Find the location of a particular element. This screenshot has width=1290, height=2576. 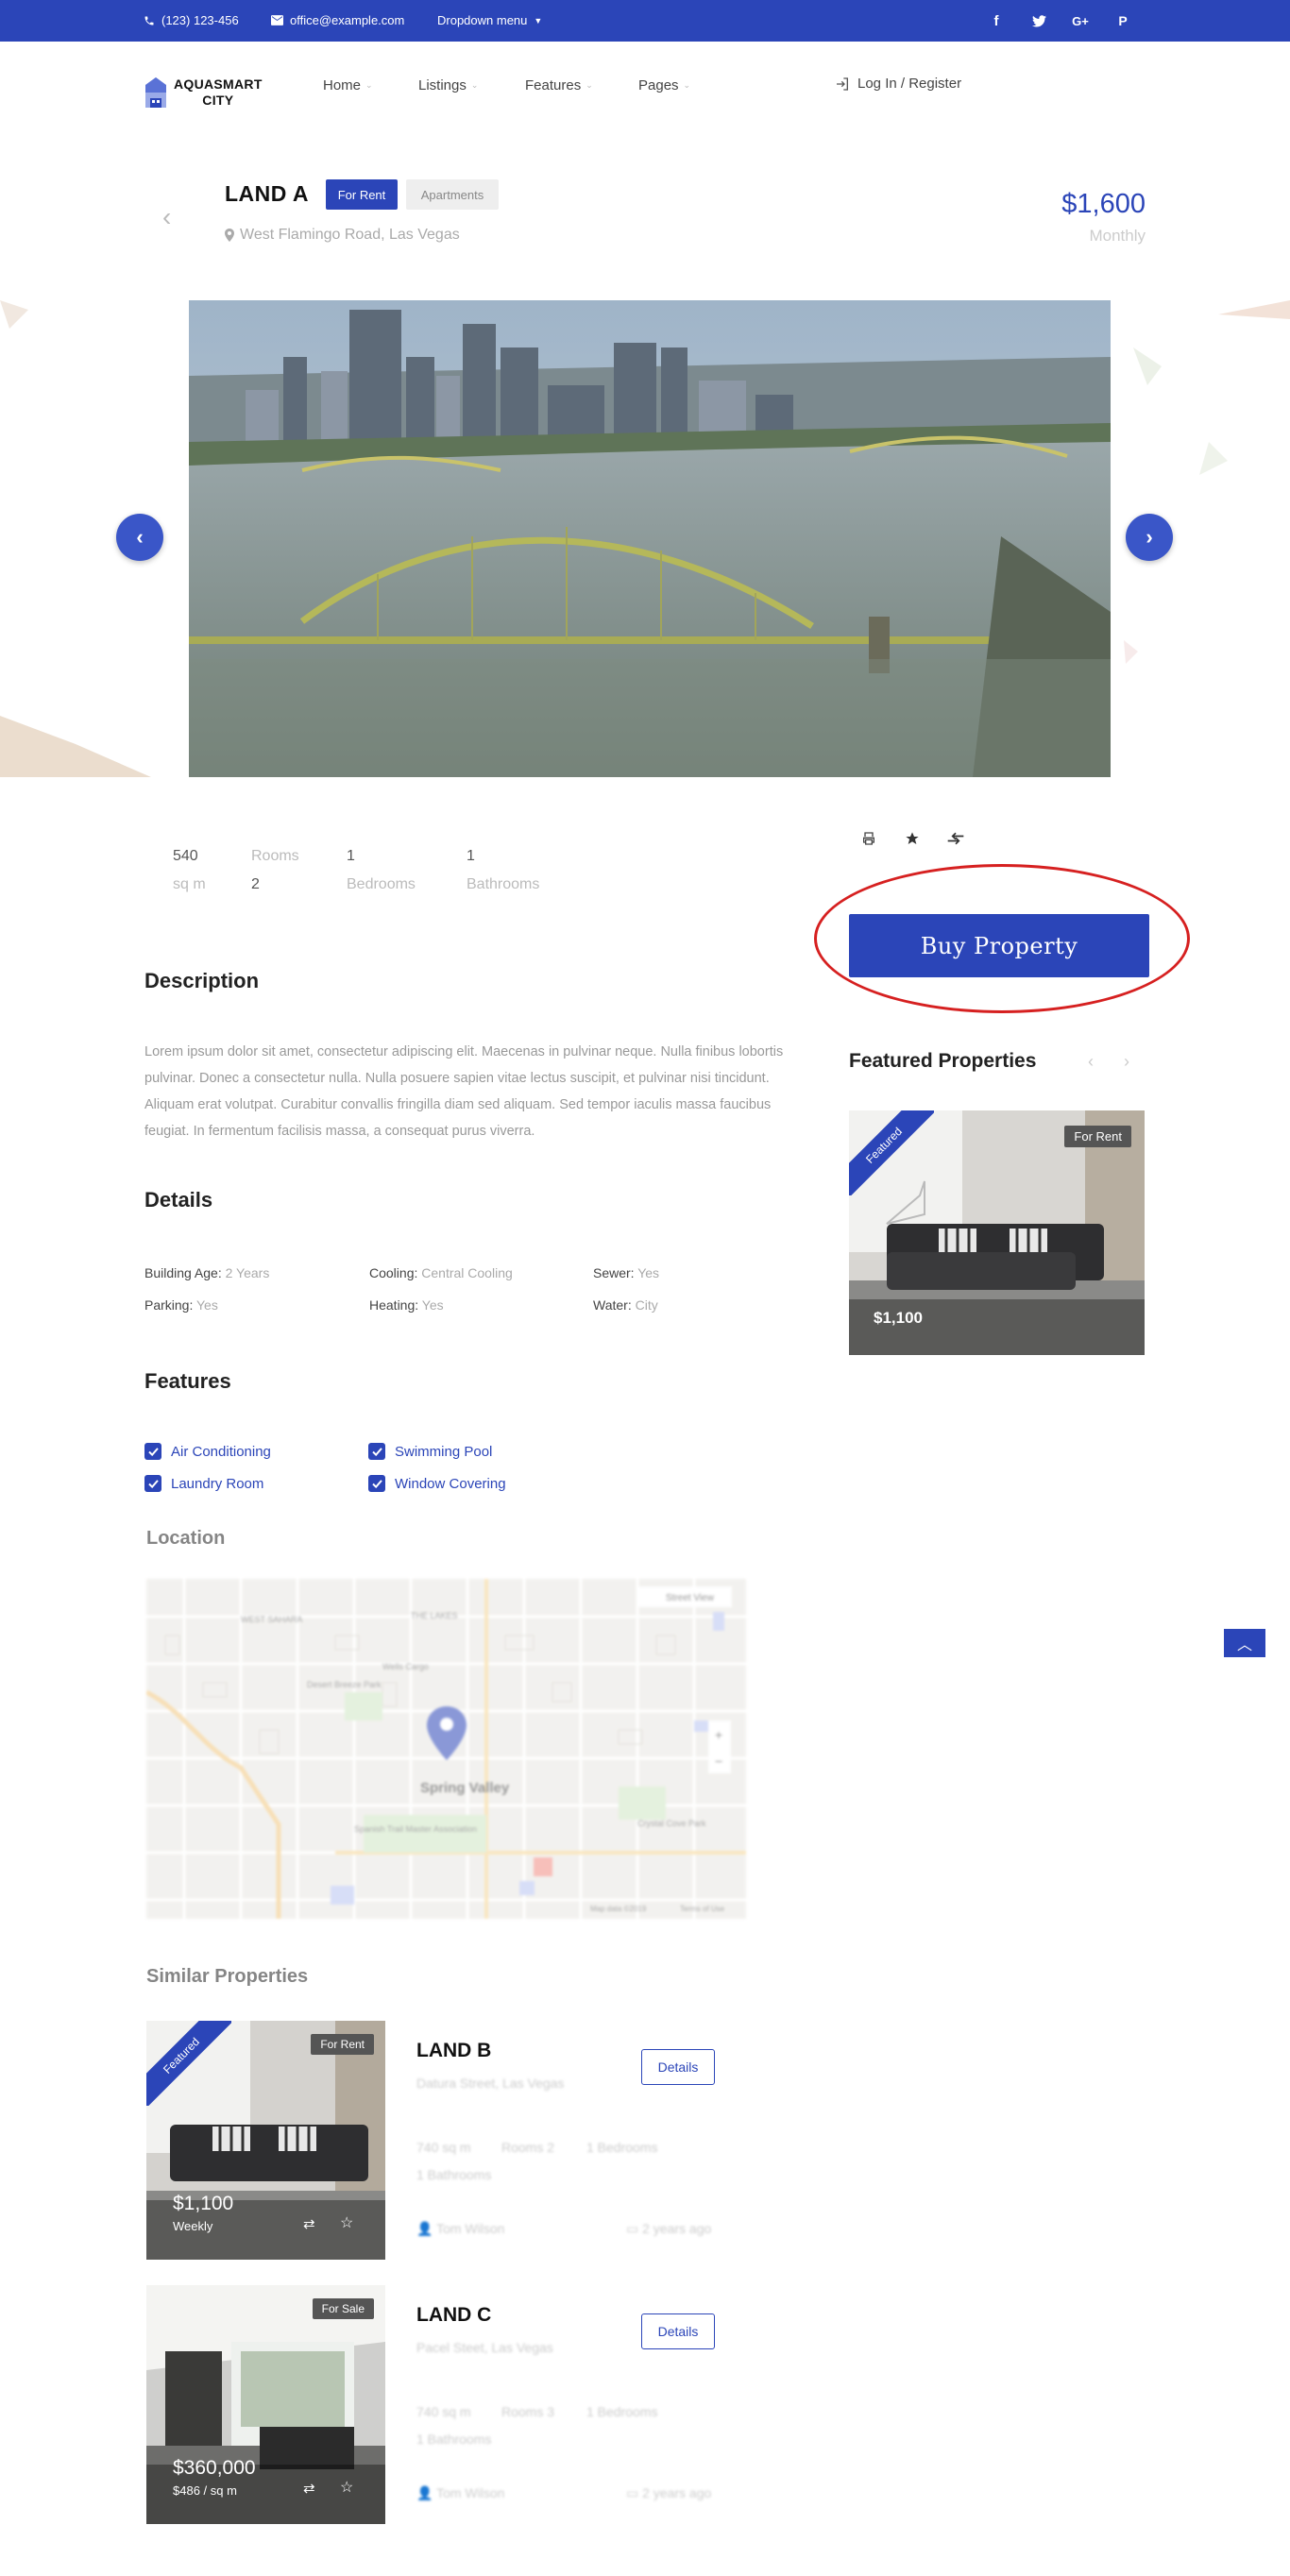

caret-down-icon: ▼ is located at coordinates (538, 20).